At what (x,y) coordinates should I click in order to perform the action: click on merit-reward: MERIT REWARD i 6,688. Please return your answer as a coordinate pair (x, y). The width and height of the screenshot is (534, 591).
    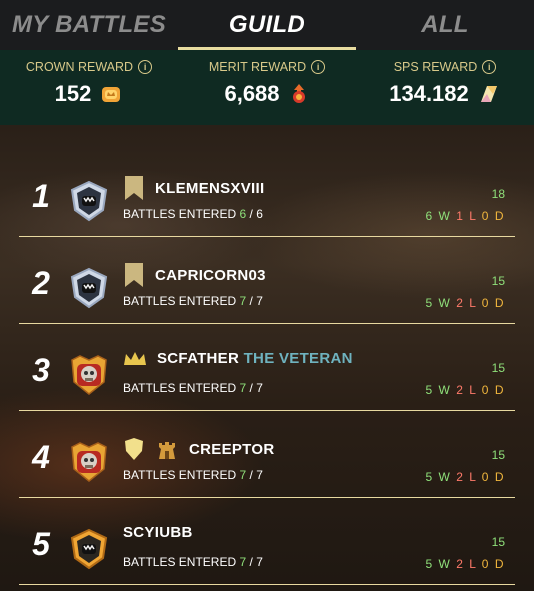
    Looking at the image, I should click on (267, 87).